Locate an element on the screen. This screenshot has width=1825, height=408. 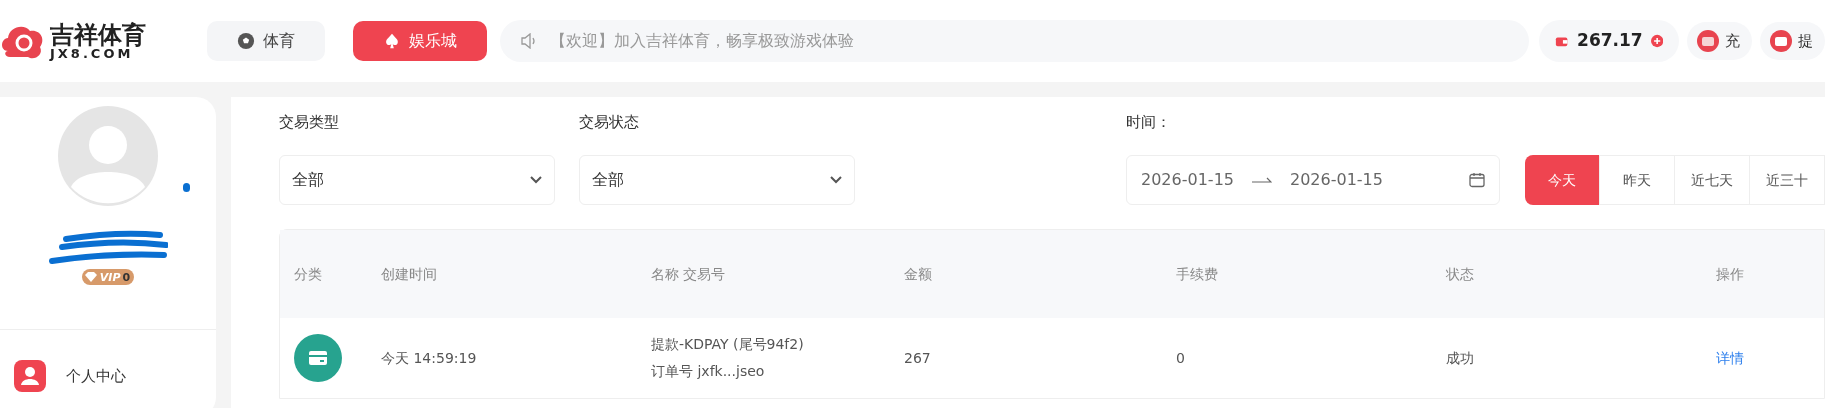
diamond-icon is located at coordinates (90, 277).